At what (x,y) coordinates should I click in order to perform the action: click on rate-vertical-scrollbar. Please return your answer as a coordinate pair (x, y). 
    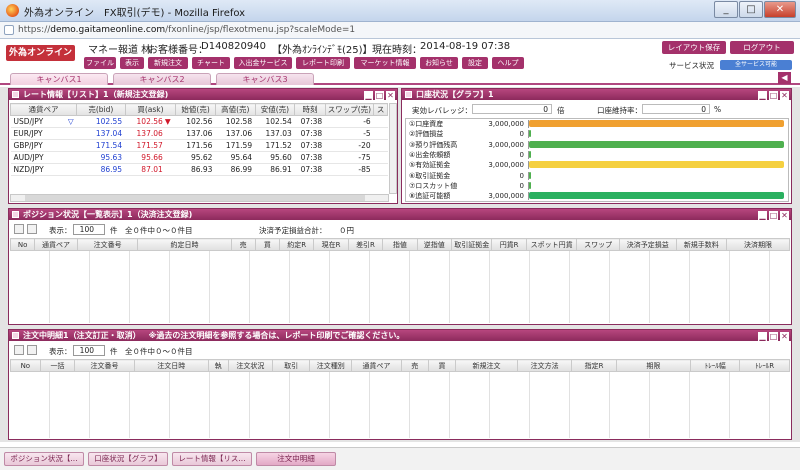
    Looking at the image, I should click on (393, 148).